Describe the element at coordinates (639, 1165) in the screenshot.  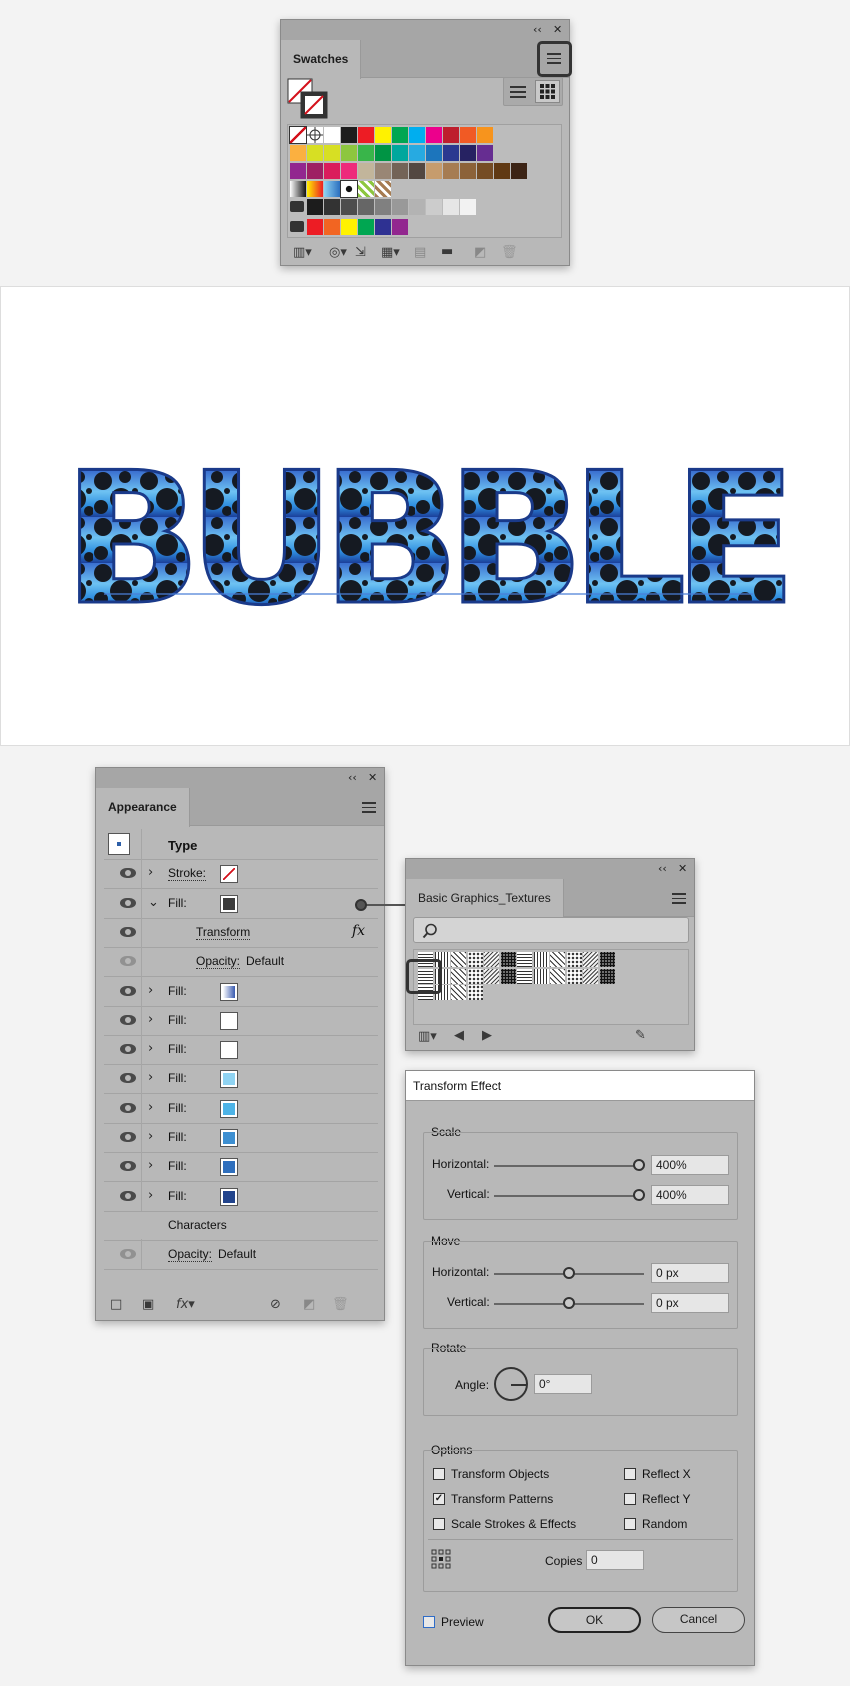
I see `scale-horizontal-knob` at that location.